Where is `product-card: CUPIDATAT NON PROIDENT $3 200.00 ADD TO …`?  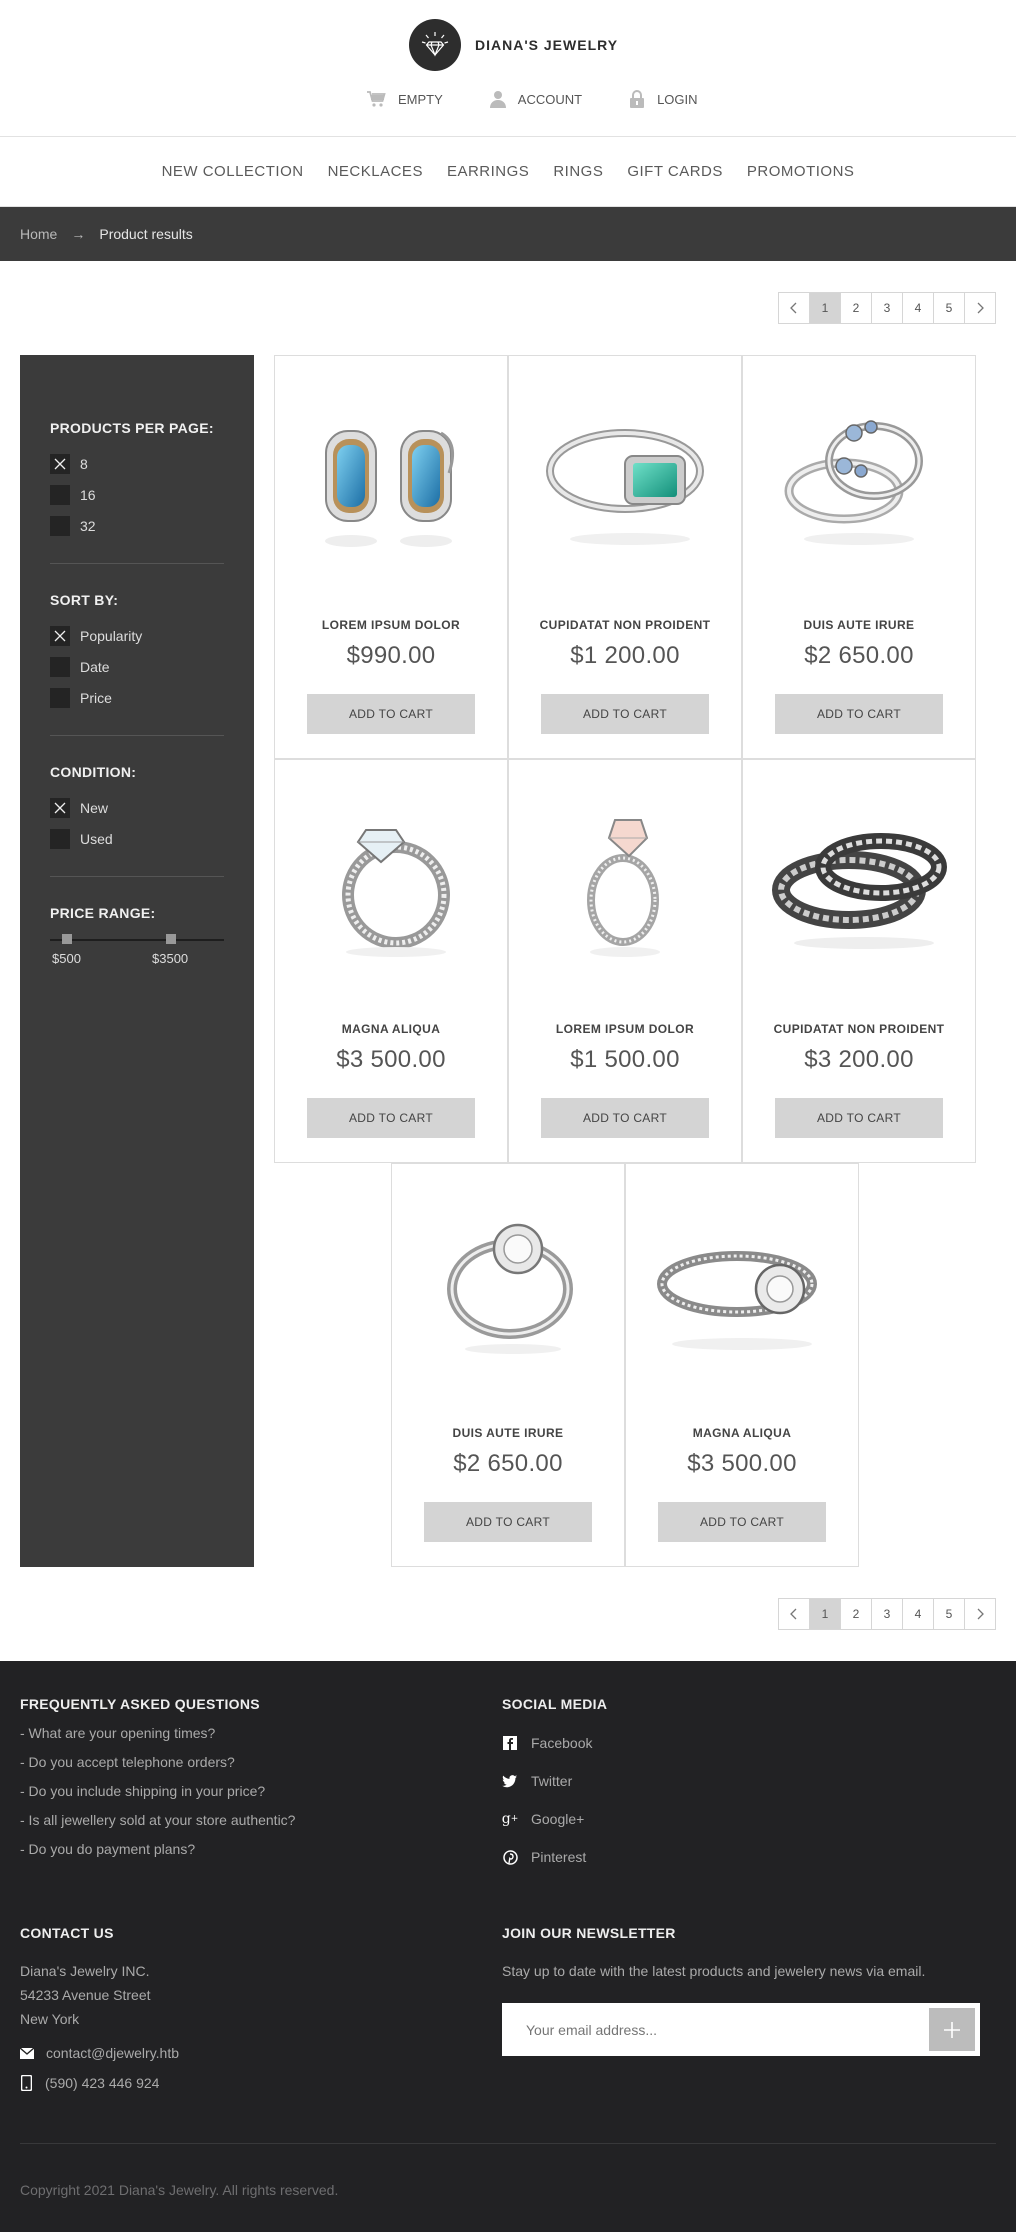
product-card: CUPIDATAT NON PROIDENT $3 200.00 ADD TO … is located at coordinates (859, 961).